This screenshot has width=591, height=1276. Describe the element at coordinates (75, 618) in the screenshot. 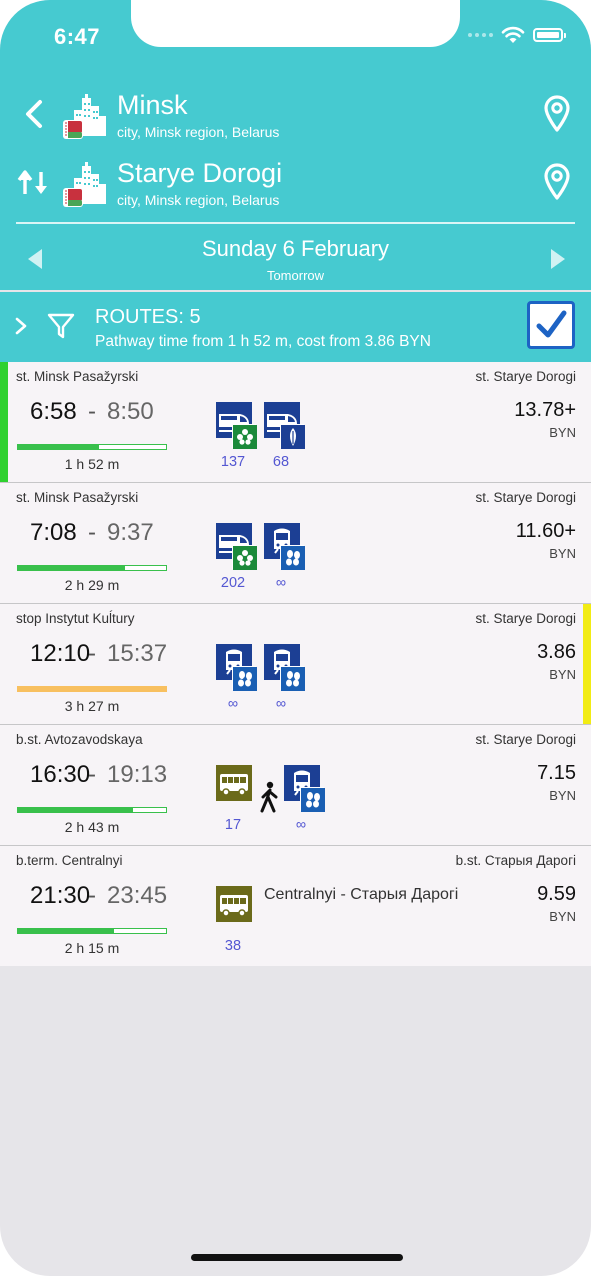

I see `departure-stop: stop Instytut Kuĺtury` at that location.